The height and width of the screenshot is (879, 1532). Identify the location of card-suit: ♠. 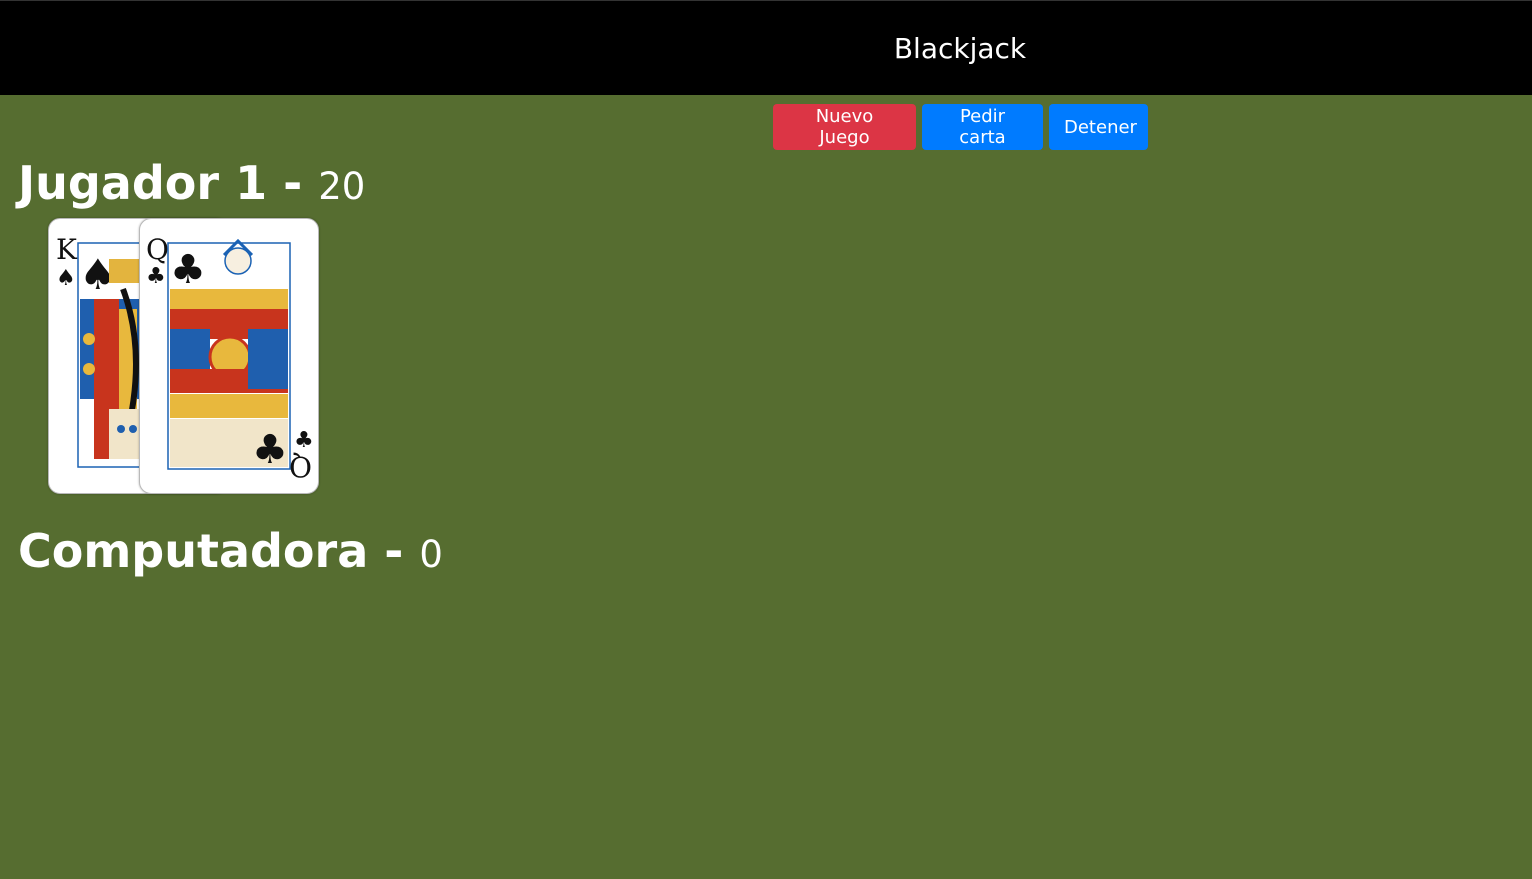
(66, 278).